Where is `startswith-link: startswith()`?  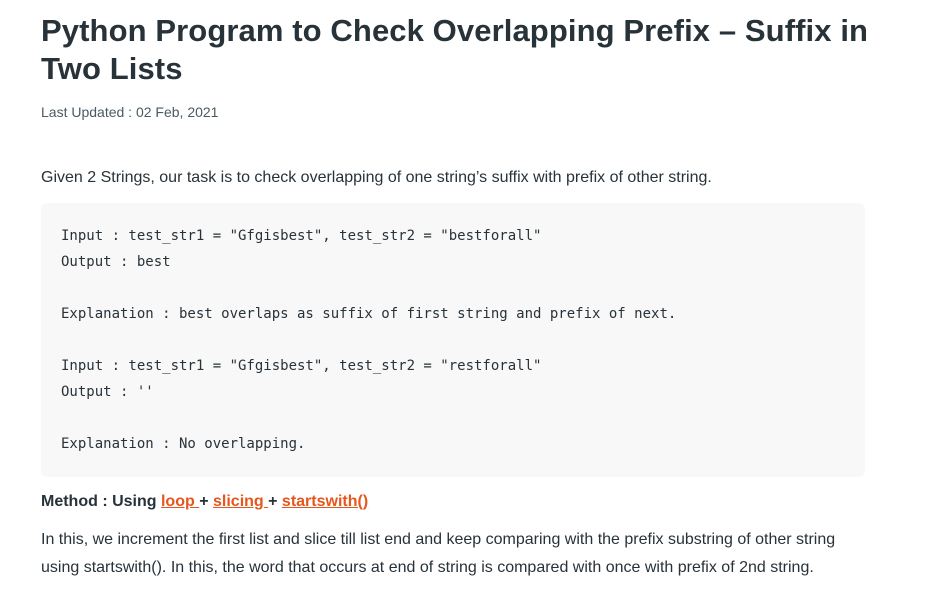
startswith-link: startswith() is located at coordinates (325, 501).